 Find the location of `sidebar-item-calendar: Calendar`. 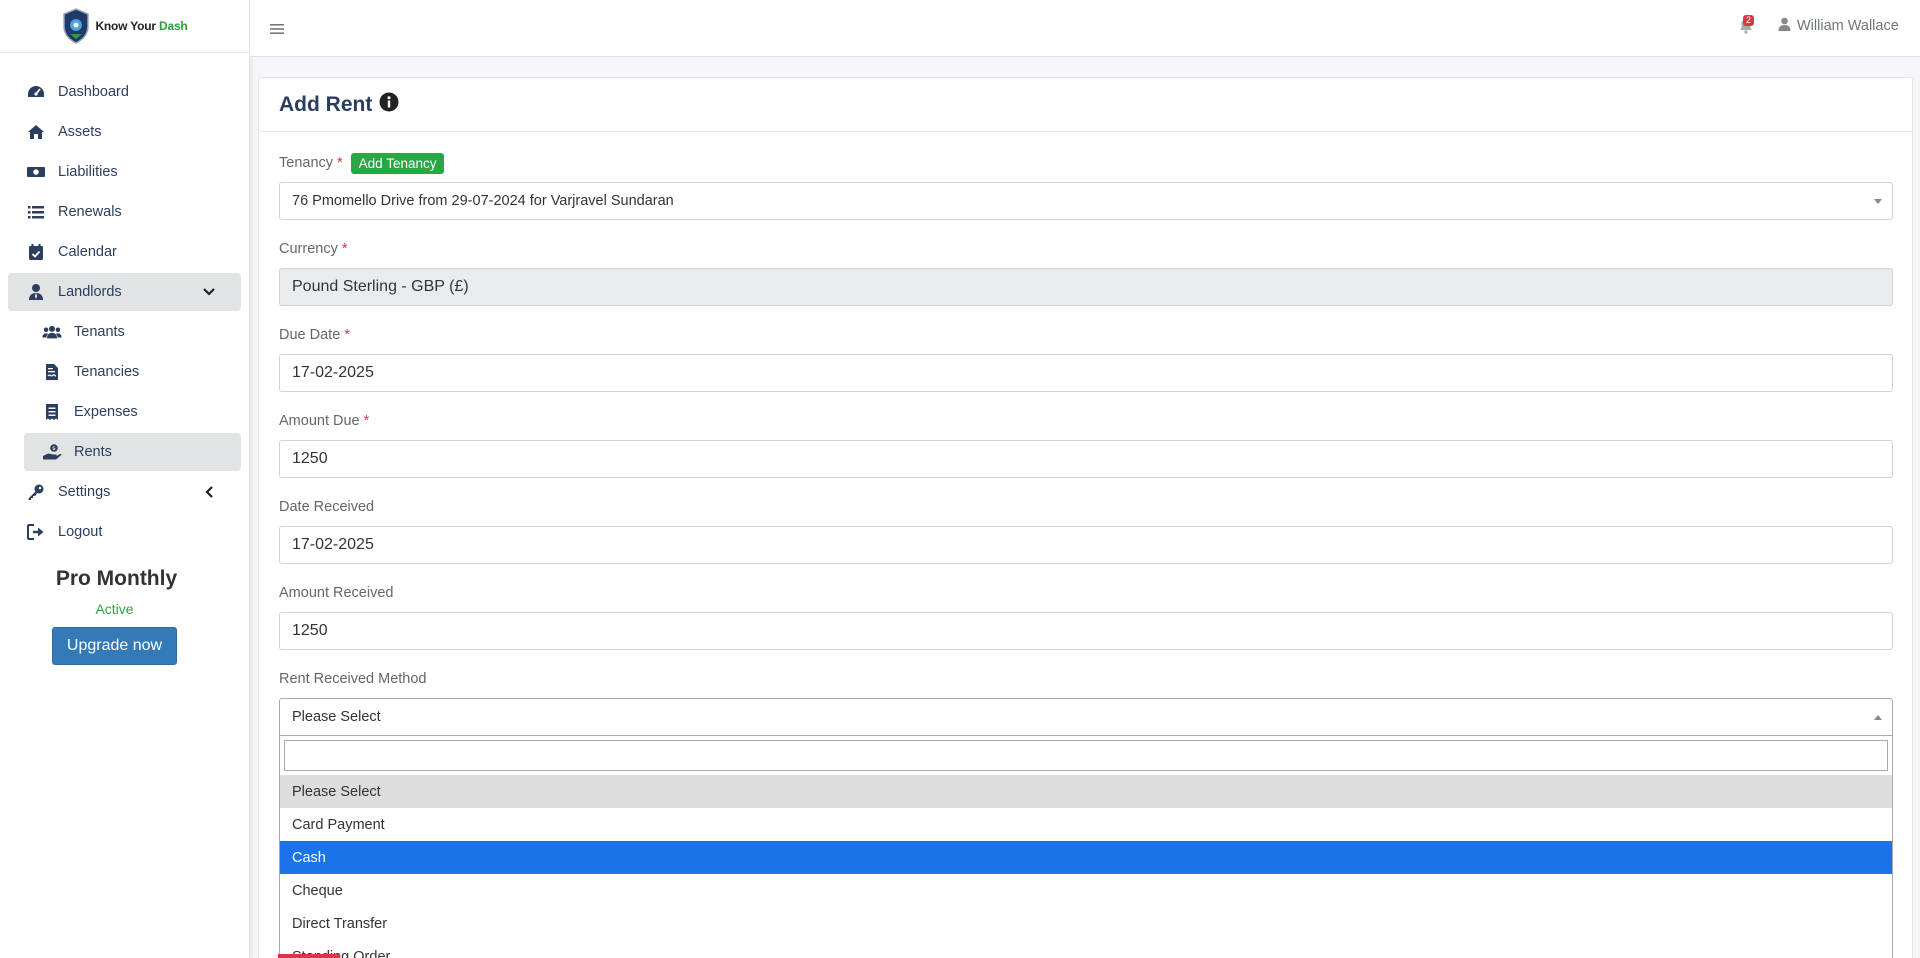

sidebar-item-calendar: Calendar is located at coordinates (124, 252).